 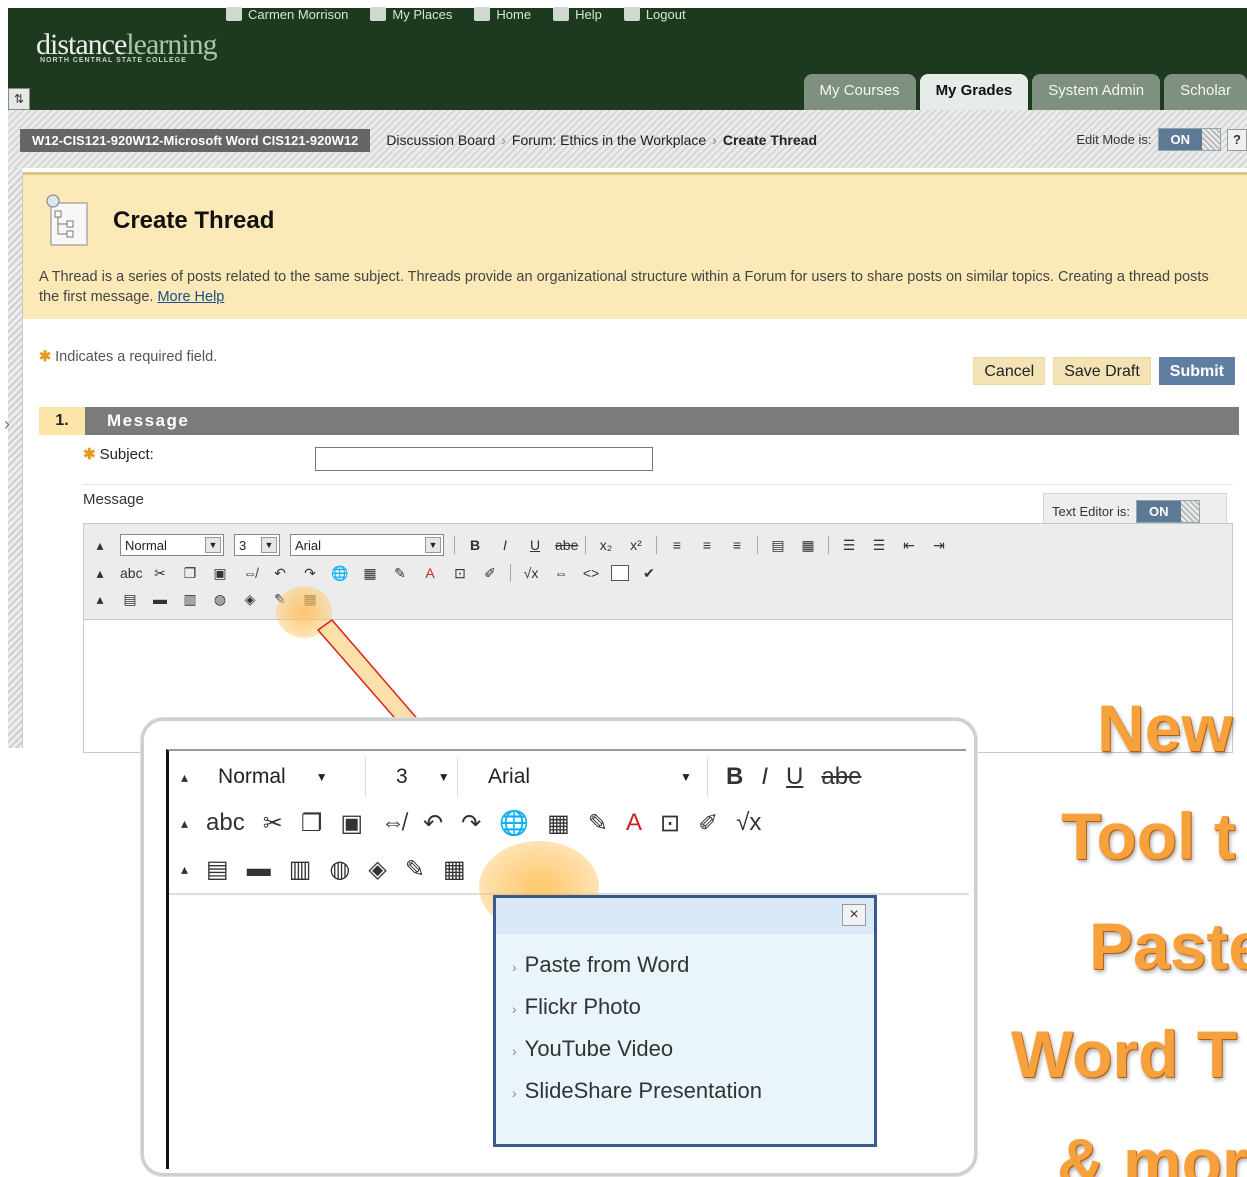 I want to click on mashups-dropdown-icon: ▦, so click(x=454, y=869).